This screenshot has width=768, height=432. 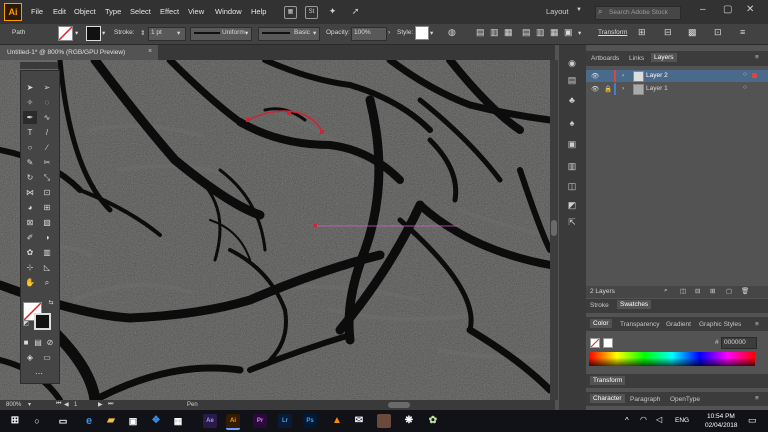 I want to click on draw-mode-icon: ◈, so click(x=30, y=357).